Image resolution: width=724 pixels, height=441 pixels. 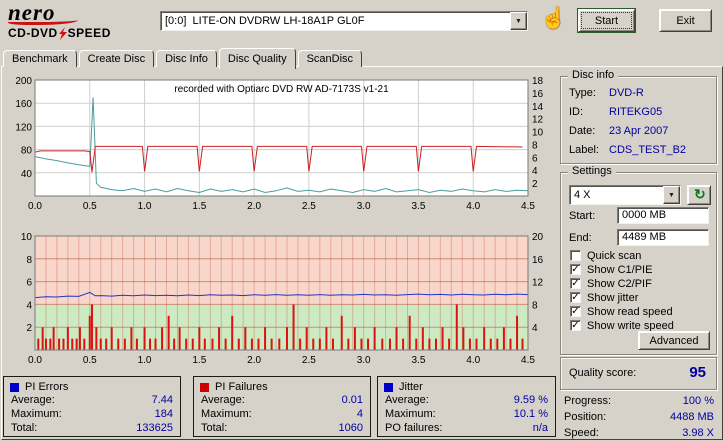 What do you see at coordinates (588, 401) in the screenshot?
I see `status-row-label: Progress:` at bounding box center [588, 401].